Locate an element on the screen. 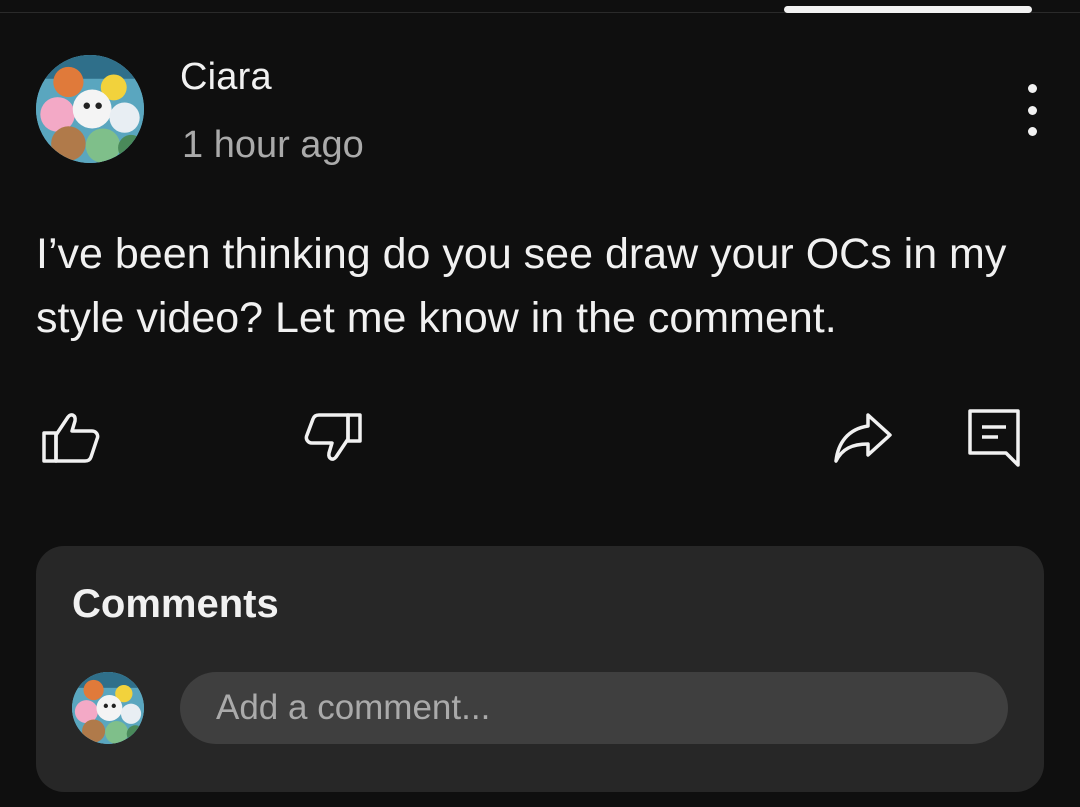 The height and width of the screenshot is (807, 1080). thumbs-up-icon is located at coordinates (71, 438).